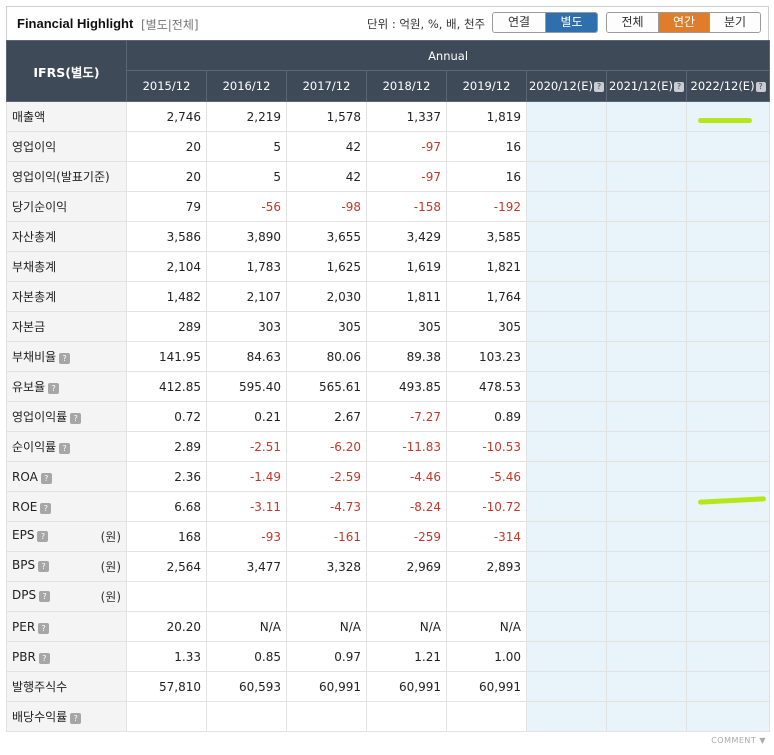 This screenshot has width=774, height=755. I want to click on value-cell: 89.38, so click(406, 356).